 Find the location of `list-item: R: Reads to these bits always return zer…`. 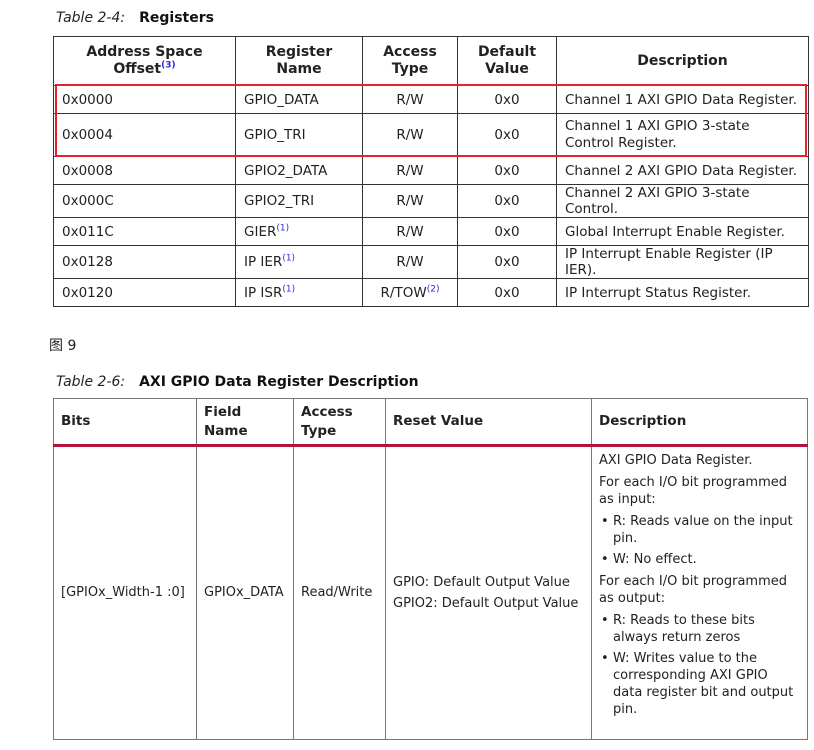

list-item: R: Reads to these bits always return zer… is located at coordinates (699, 629).